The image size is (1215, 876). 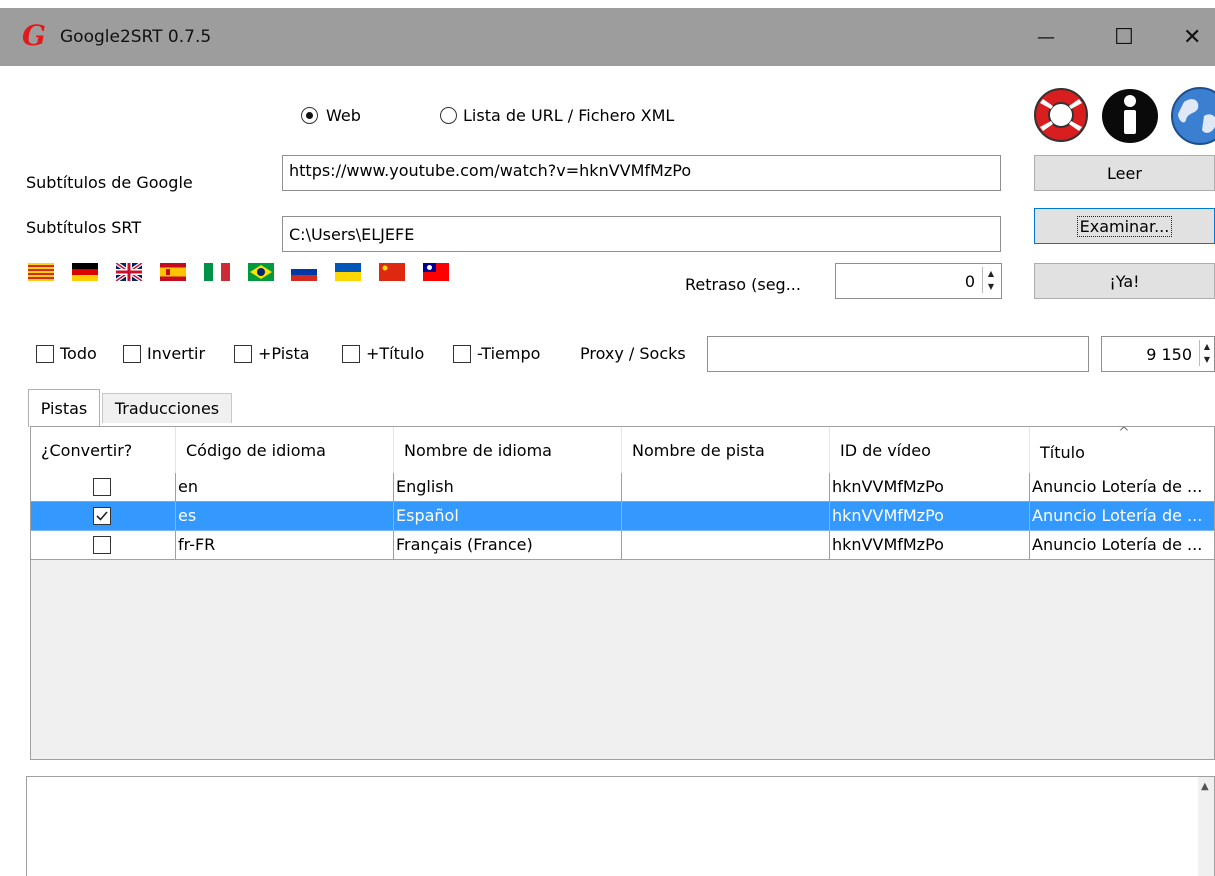 I want to click on read-button: Leer, so click(x=1124, y=173).